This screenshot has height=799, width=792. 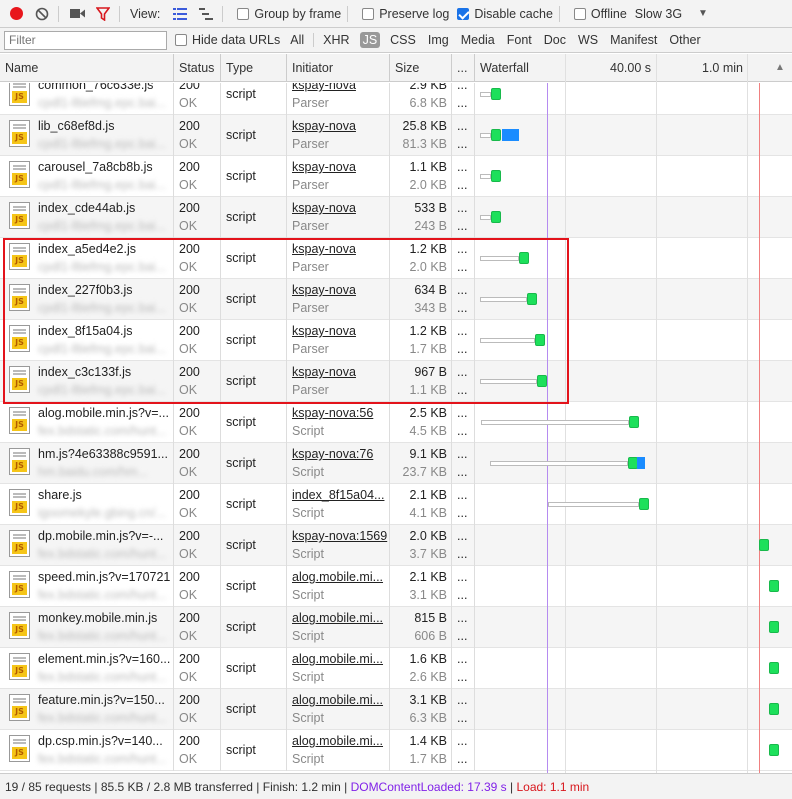 I want to click on throttling-select: Slow 3G, so click(x=658, y=14).